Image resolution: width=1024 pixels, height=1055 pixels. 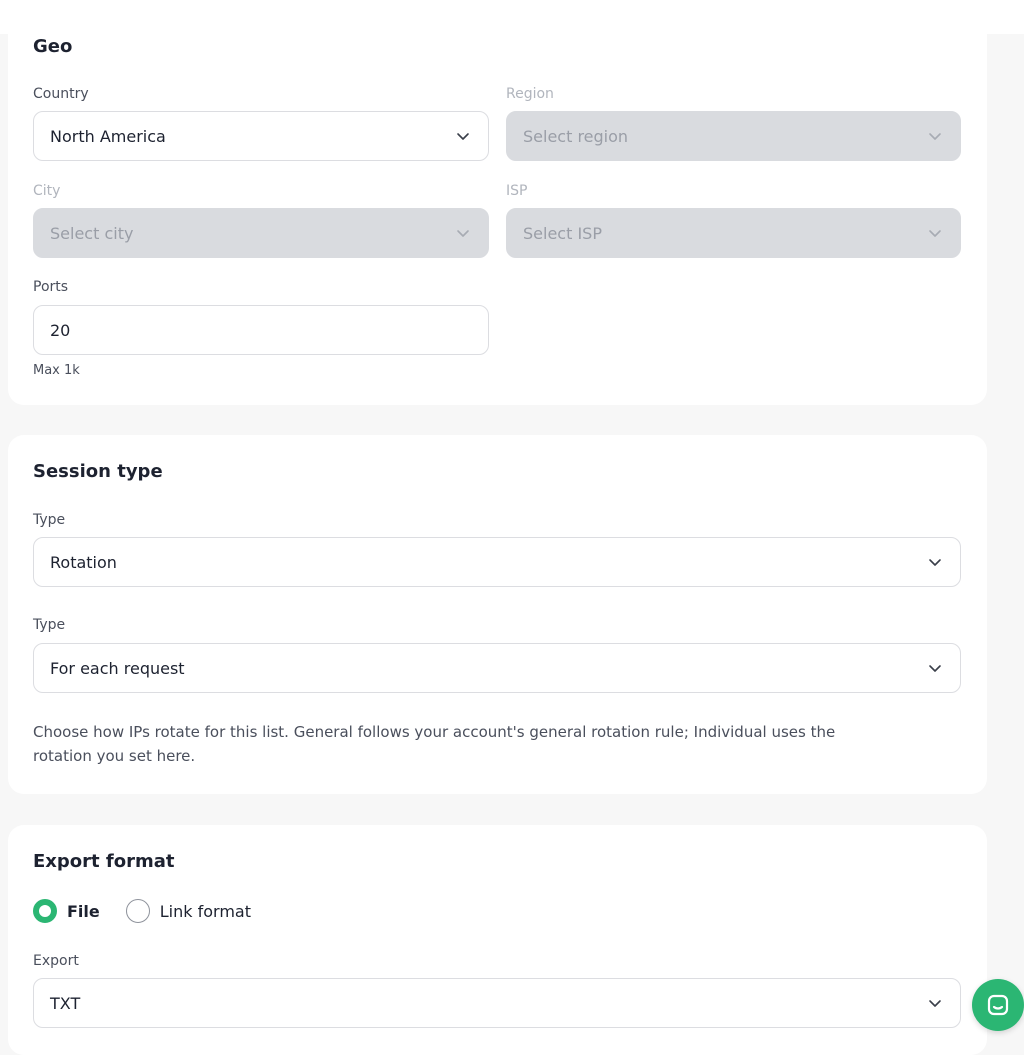 I want to click on export-format-radio-group: File Link format, so click(x=155, y=911).